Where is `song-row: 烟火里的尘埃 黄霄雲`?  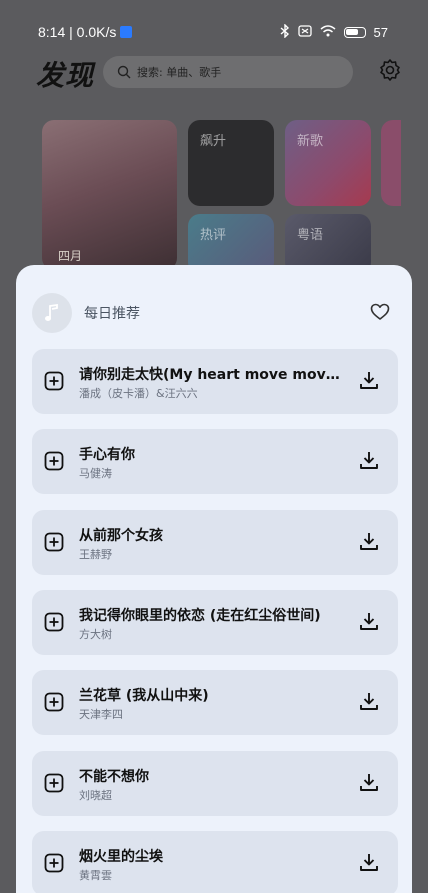
song-row: 烟火里的尘埃 黄霄雲 is located at coordinates (215, 861).